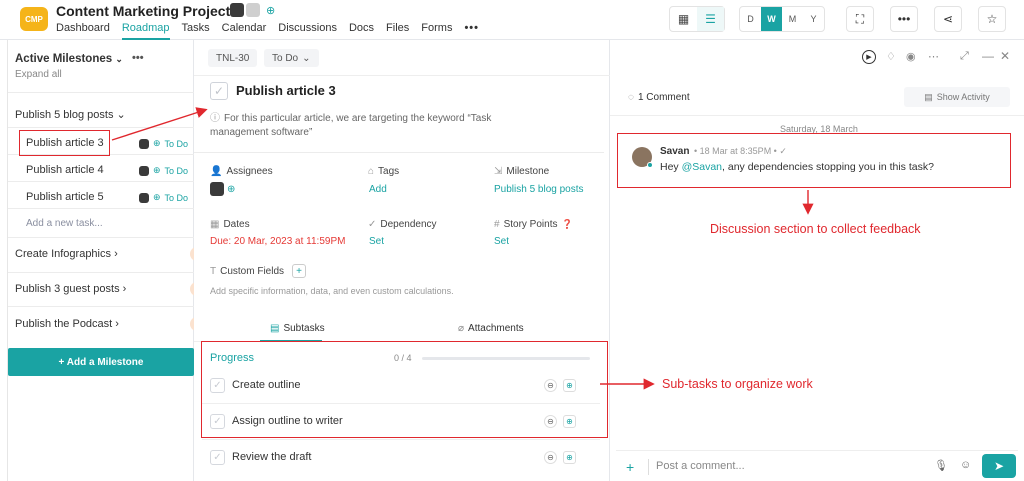 The height and width of the screenshot is (481, 1024). Describe the element at coordinates (904, 19) in the screenshot. I see `more-options-button: •••` at that location.